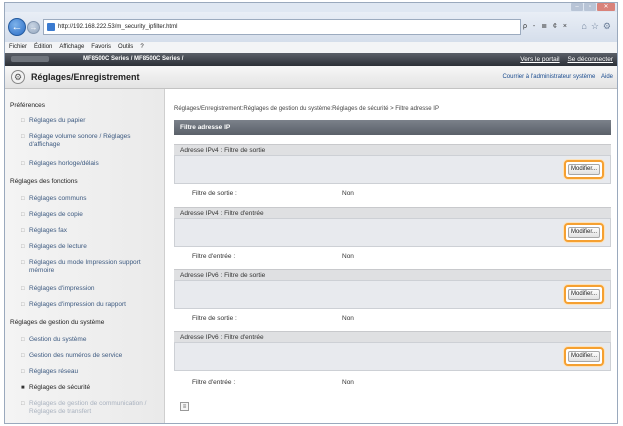  Describe the element at coordinates (57, 322) in the screenshot. I see `sidebar-group-system: Réglages de gestion du système` at that location.